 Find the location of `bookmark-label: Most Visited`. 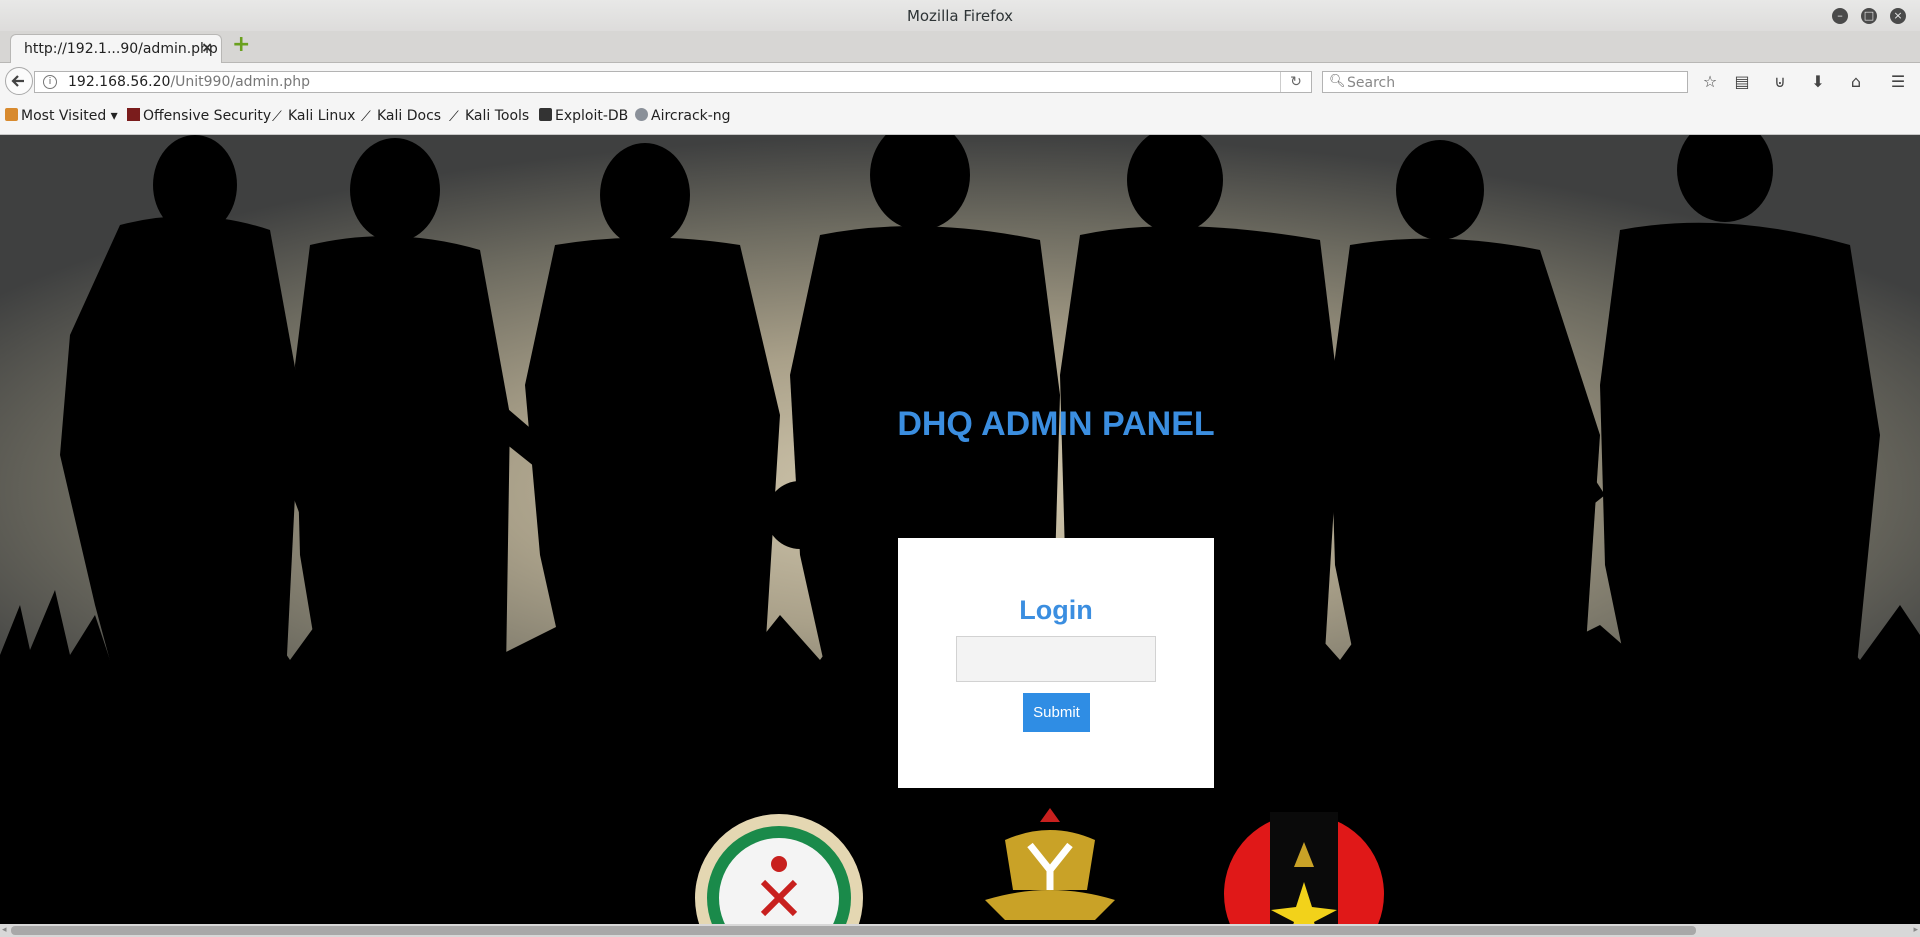

bookmark-label: Most Visited is located at coordinates (64, 116).